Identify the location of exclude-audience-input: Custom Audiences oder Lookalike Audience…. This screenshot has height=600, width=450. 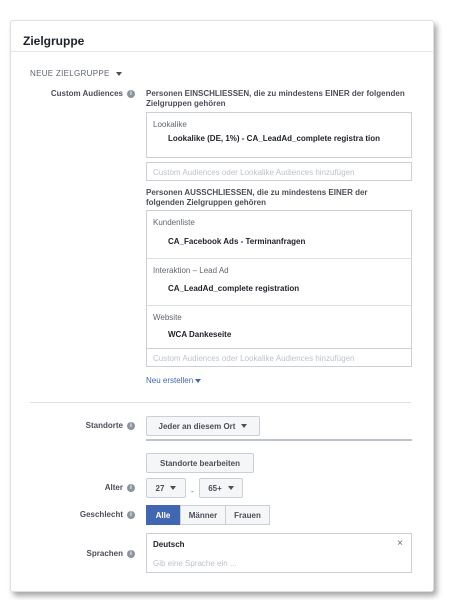
(279, 357).